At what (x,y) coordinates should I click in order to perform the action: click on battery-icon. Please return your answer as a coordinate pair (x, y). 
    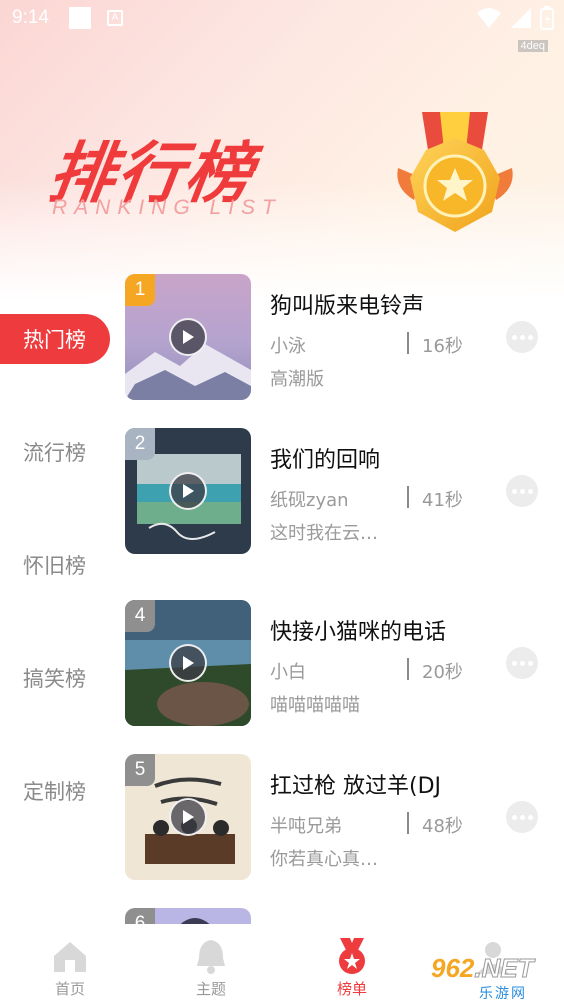
    Looking at the image, I should click on (547, 18).